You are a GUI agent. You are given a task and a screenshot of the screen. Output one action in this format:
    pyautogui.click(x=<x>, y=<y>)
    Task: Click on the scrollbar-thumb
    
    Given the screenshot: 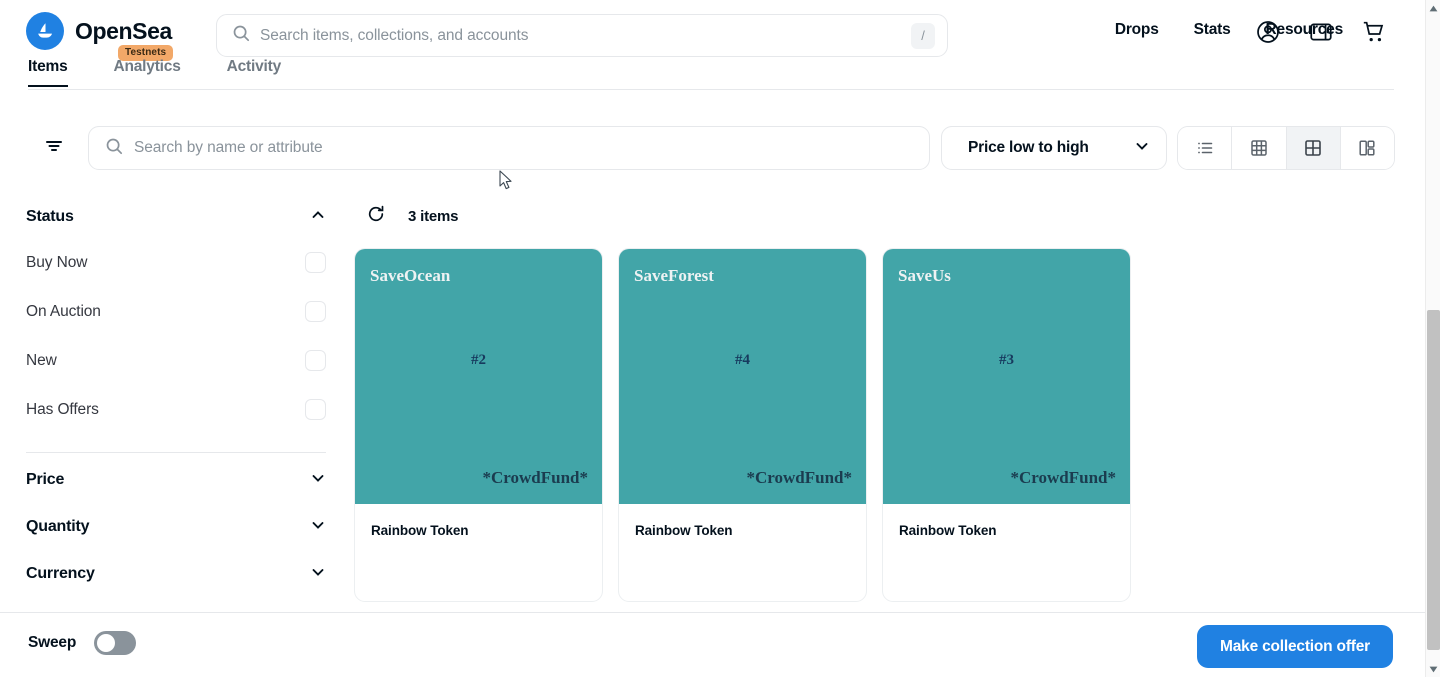 What is the action you would take?
    pyautogui.click(x=1433, y=480)
    